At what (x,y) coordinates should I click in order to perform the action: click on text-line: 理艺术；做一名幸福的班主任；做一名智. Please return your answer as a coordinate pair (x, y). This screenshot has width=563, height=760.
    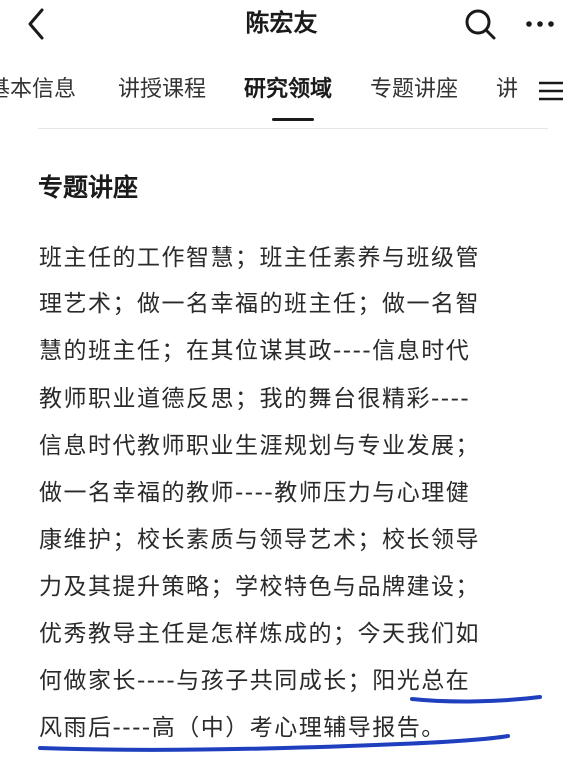
    Looking at the image, I should click on (259, 304).